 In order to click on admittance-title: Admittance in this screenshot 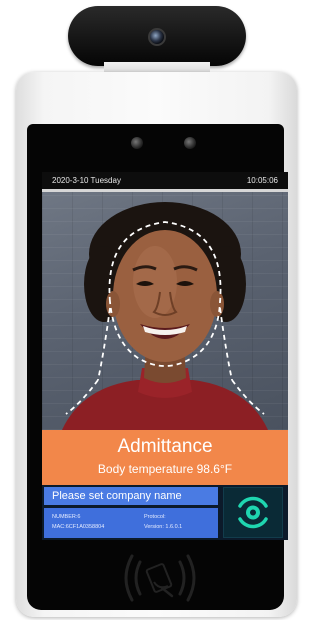, I will do `click(165, 446)`.